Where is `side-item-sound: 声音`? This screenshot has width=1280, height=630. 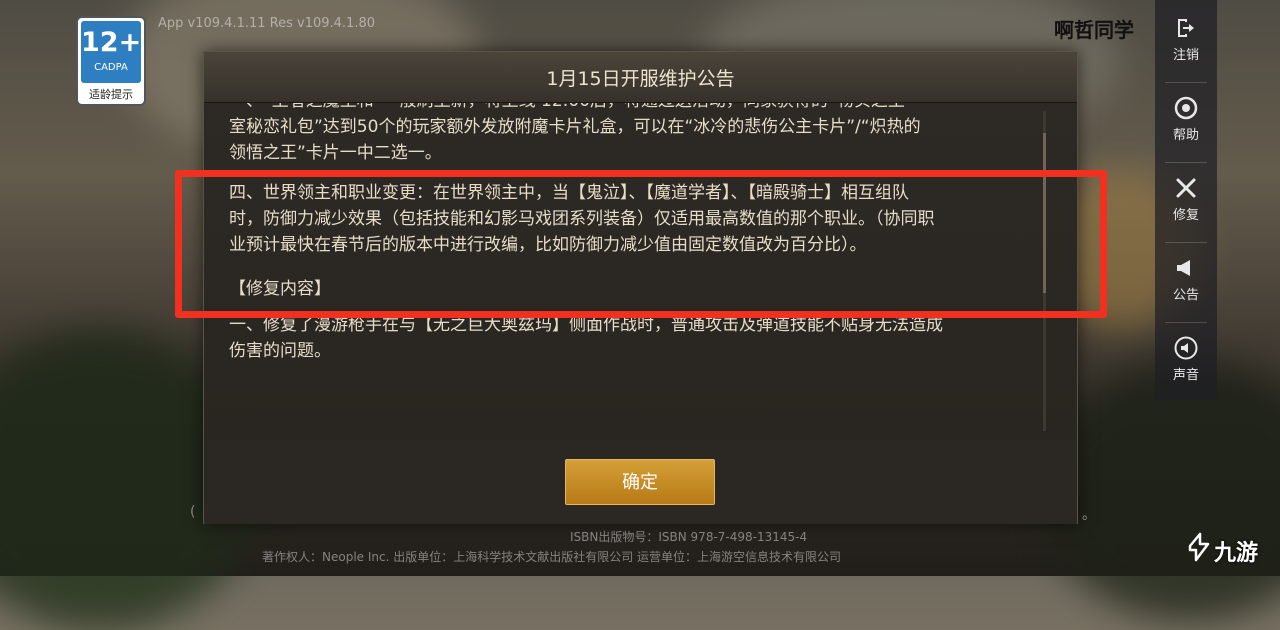 side-item-sound: 声音 is located at coordinates (1186, 359).